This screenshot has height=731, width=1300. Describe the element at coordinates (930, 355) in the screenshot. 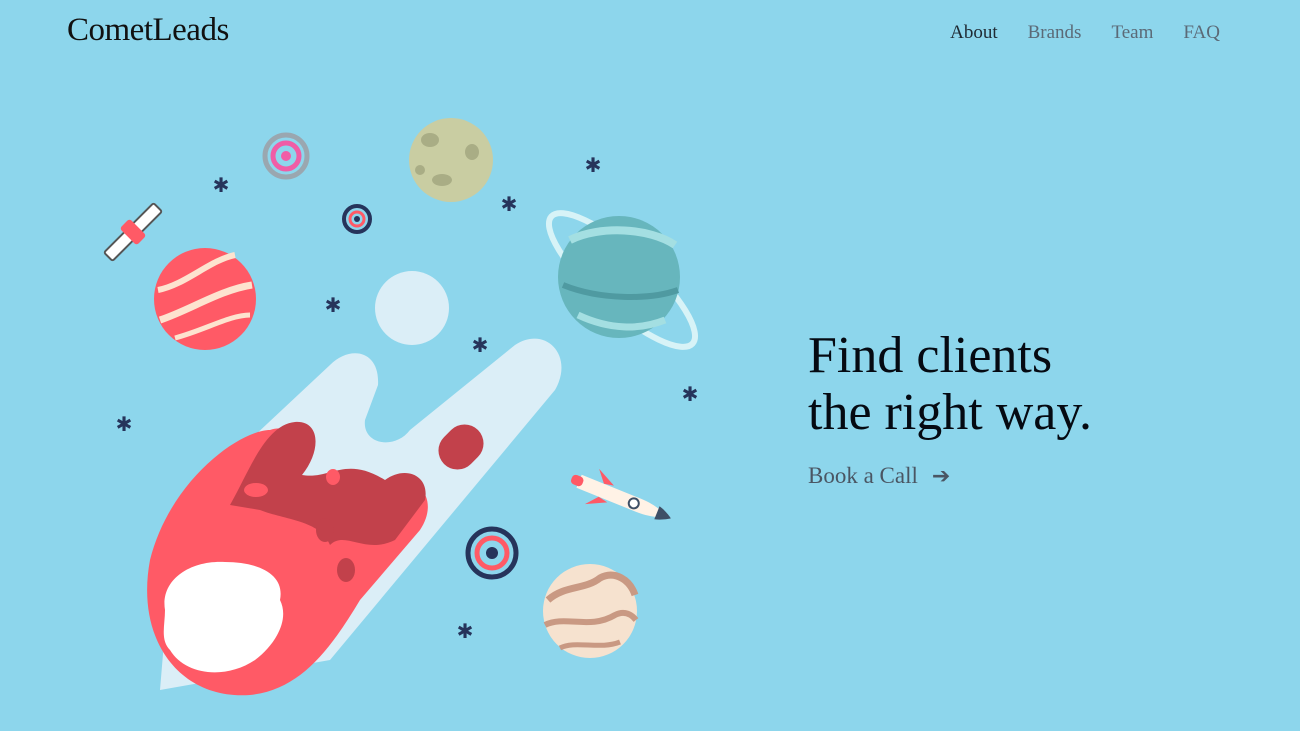

I see `hero-title-line-1: Find clients` at that location.